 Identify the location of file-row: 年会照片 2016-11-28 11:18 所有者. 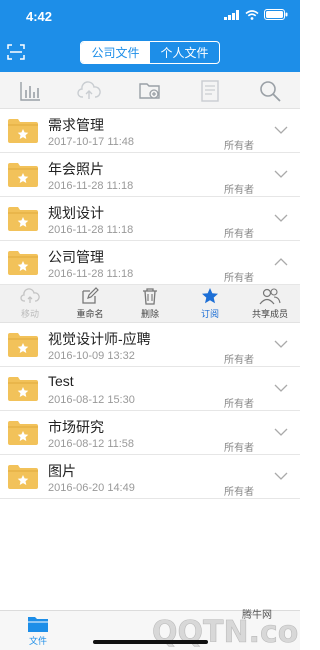
(150, 175).